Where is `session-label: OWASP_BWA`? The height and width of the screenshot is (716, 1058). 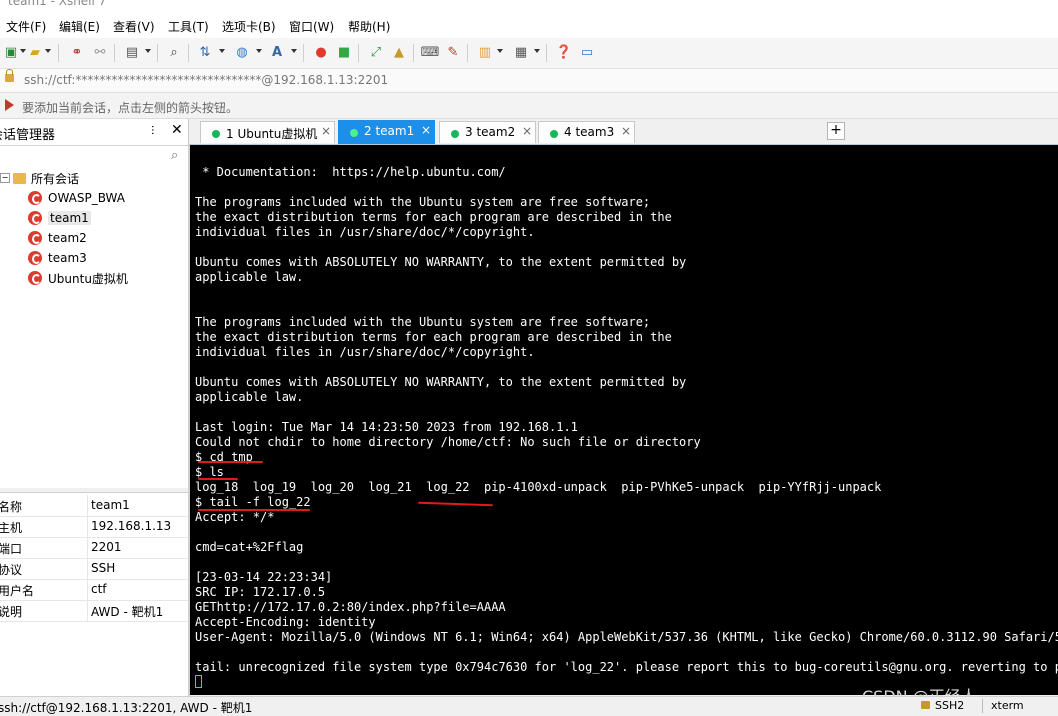 session-label: OWASP_BWA is located at coordinates (86, 198).